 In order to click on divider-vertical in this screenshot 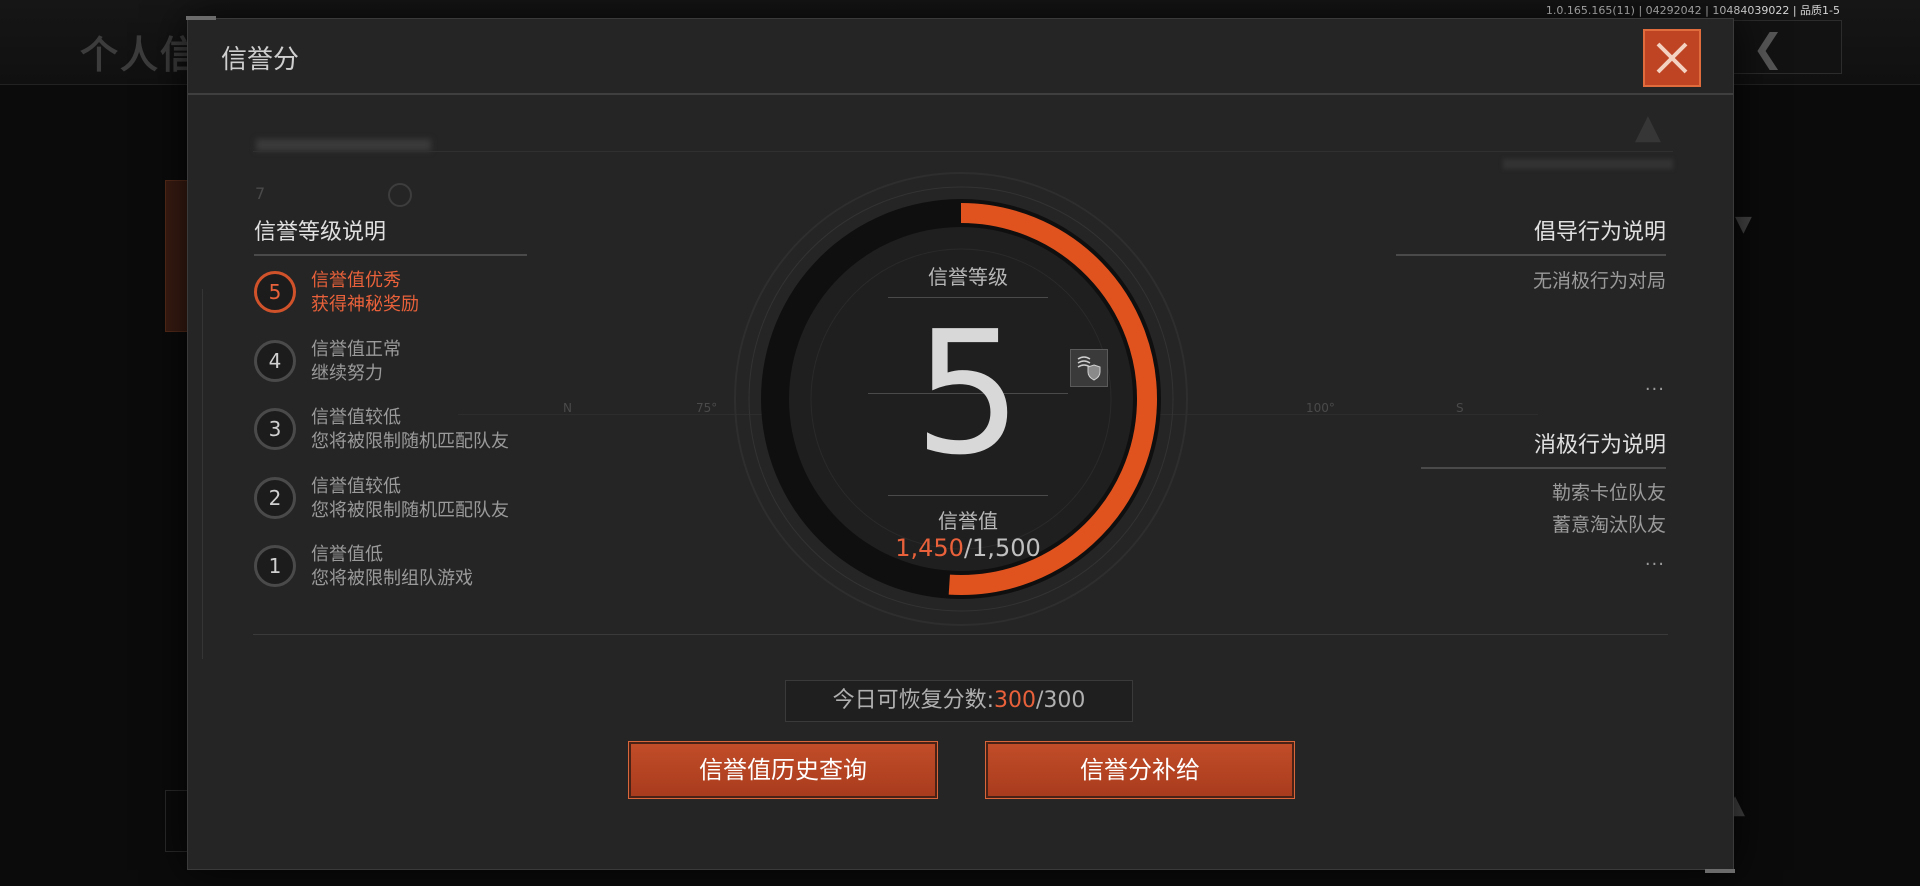, I will do `click(202, 474)`.